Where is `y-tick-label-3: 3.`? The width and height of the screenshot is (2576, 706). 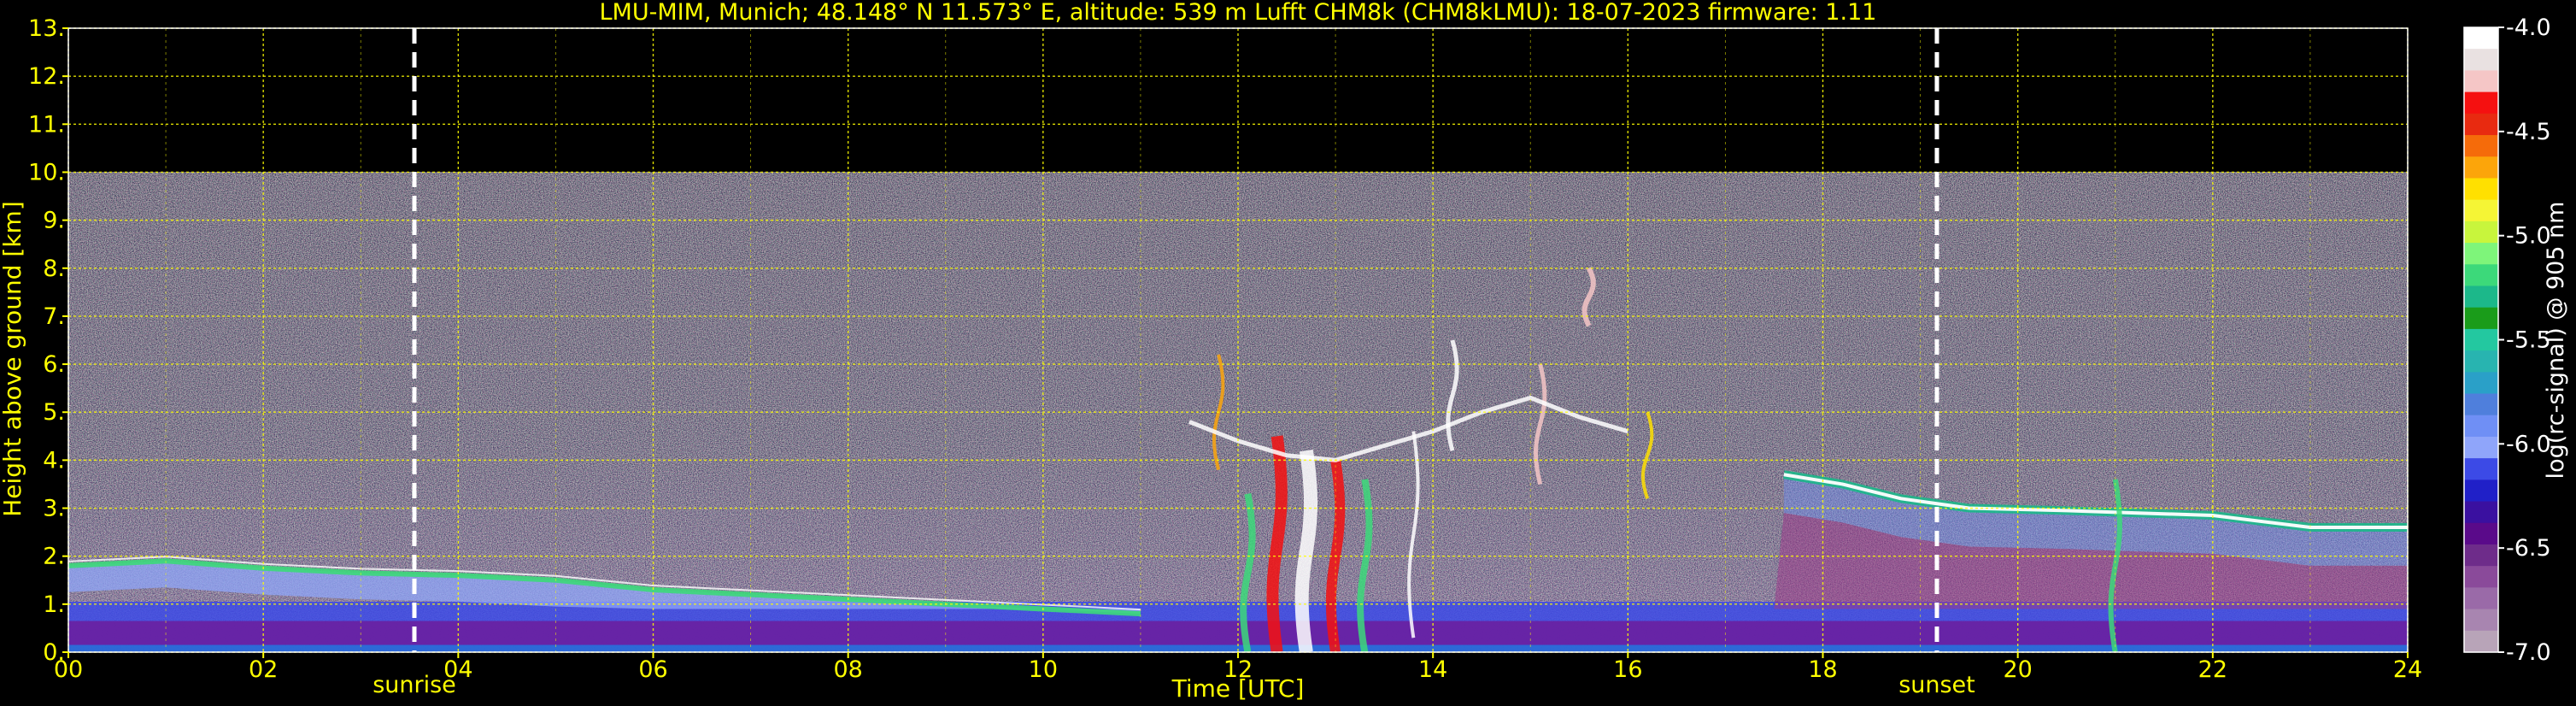
y-tick-label-3: 3. is located at coordinates (54, 509).